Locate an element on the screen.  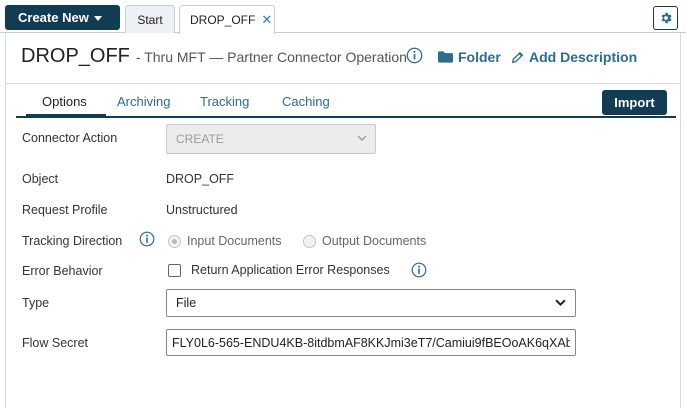
folder-link: Folder is located at coordinates (469, 57).